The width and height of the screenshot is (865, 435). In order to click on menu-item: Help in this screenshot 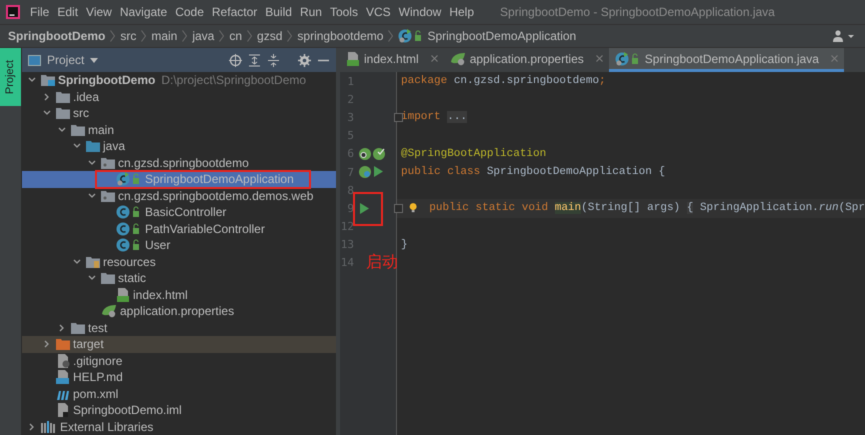, I will do `click(461, 12)`.